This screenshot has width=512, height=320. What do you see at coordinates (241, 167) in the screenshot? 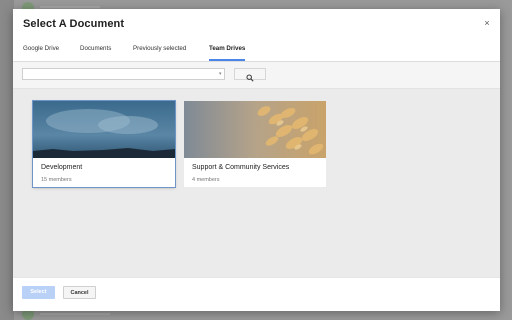
I see `drive-name: Support & Community Services` at bounding box center [241, 167].